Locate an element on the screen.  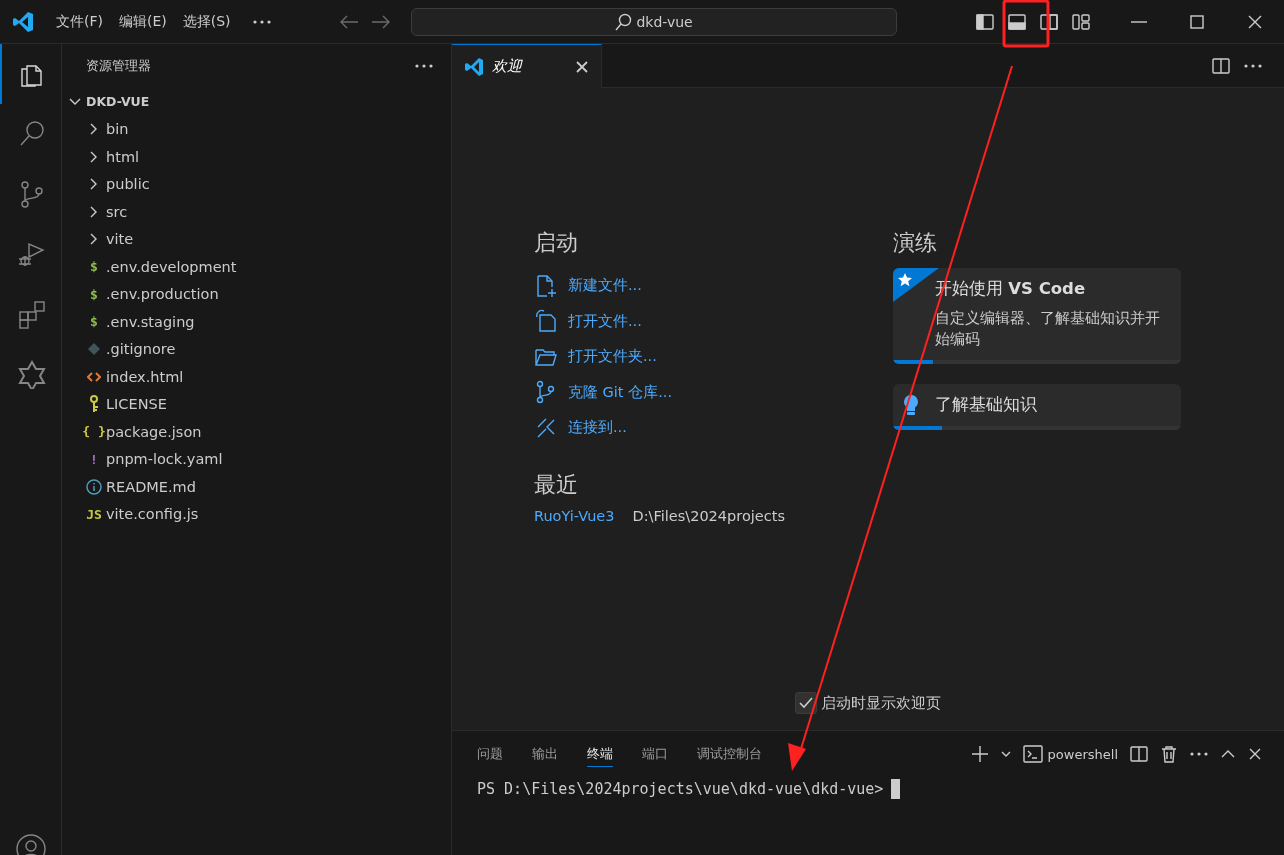
minimize-icon is located at coordinates (1139, 21).